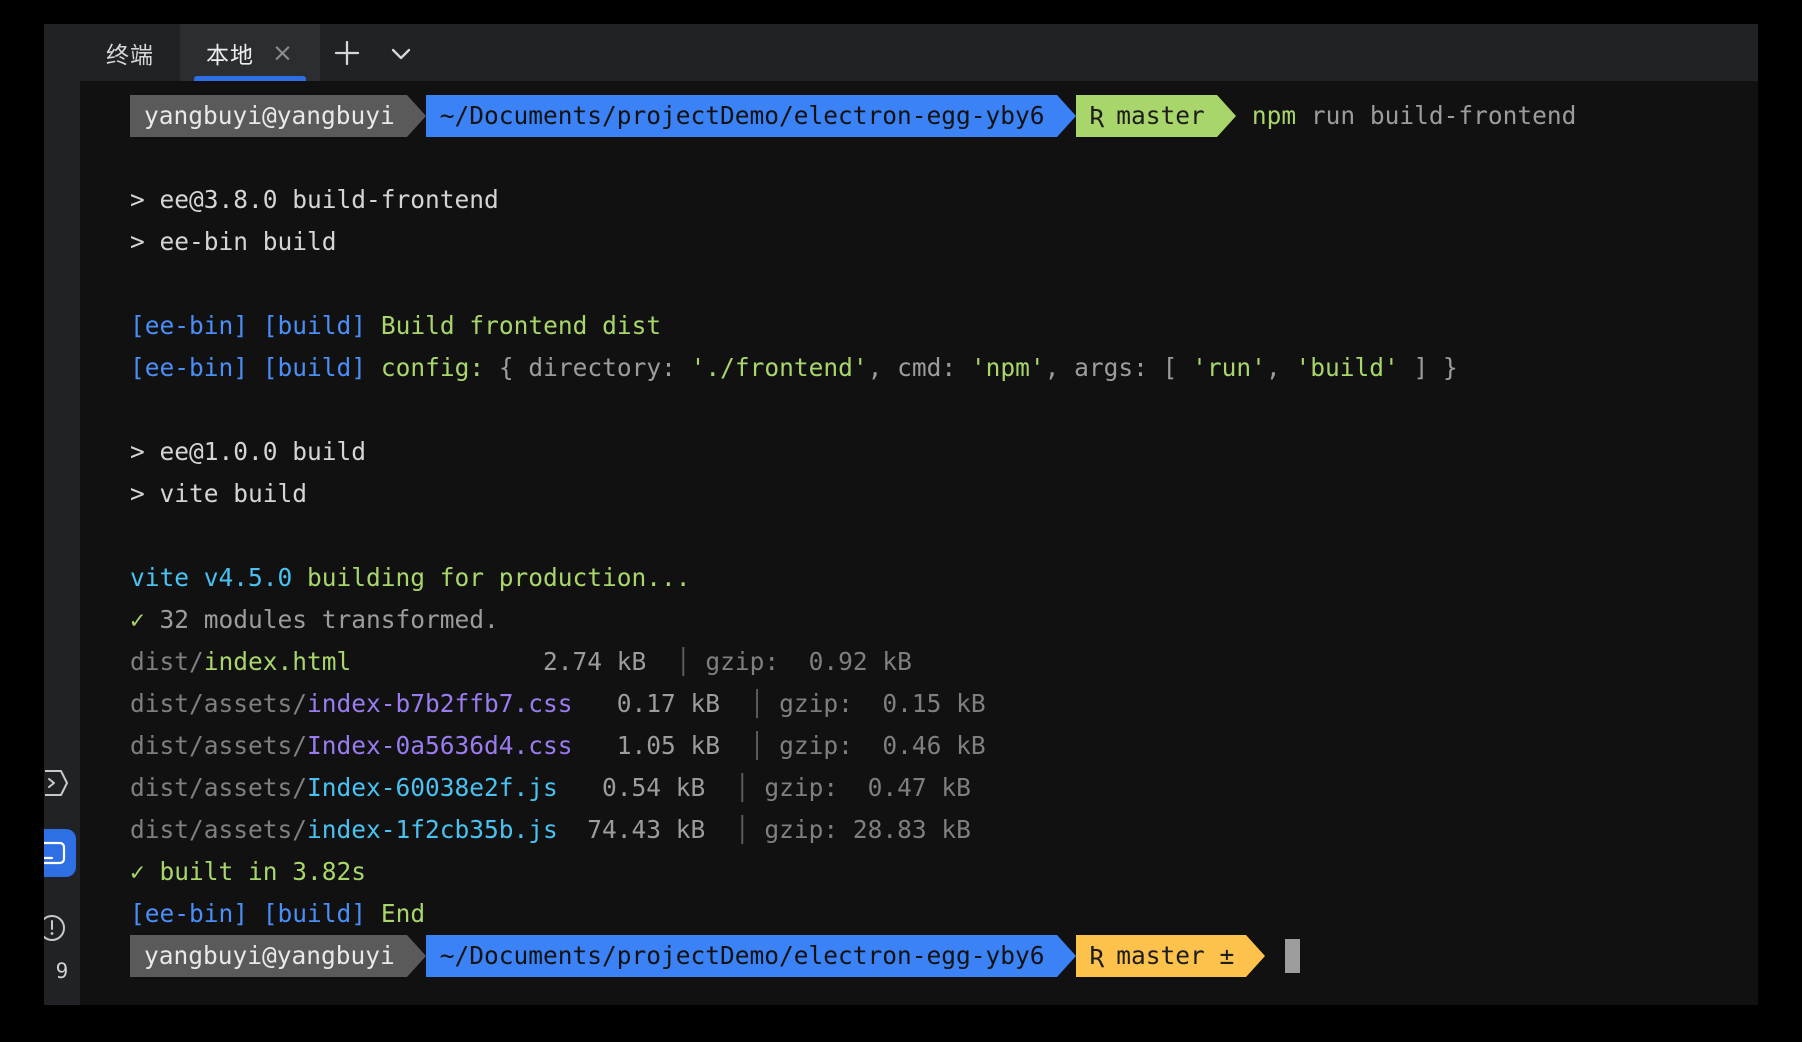 The image size is (1802, 1042). I want to click on output-line: > ee-bin build, so click(919, 242).